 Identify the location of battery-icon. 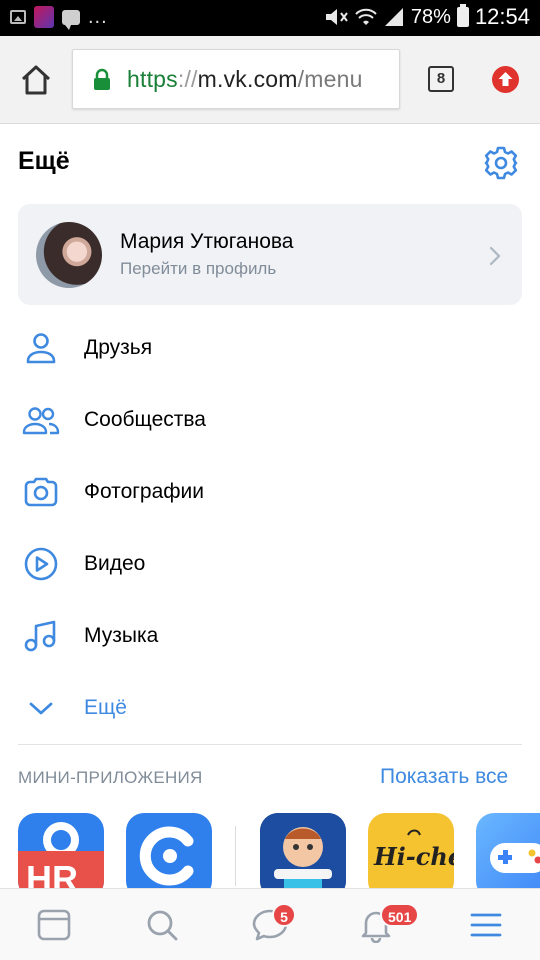
(462, 15).